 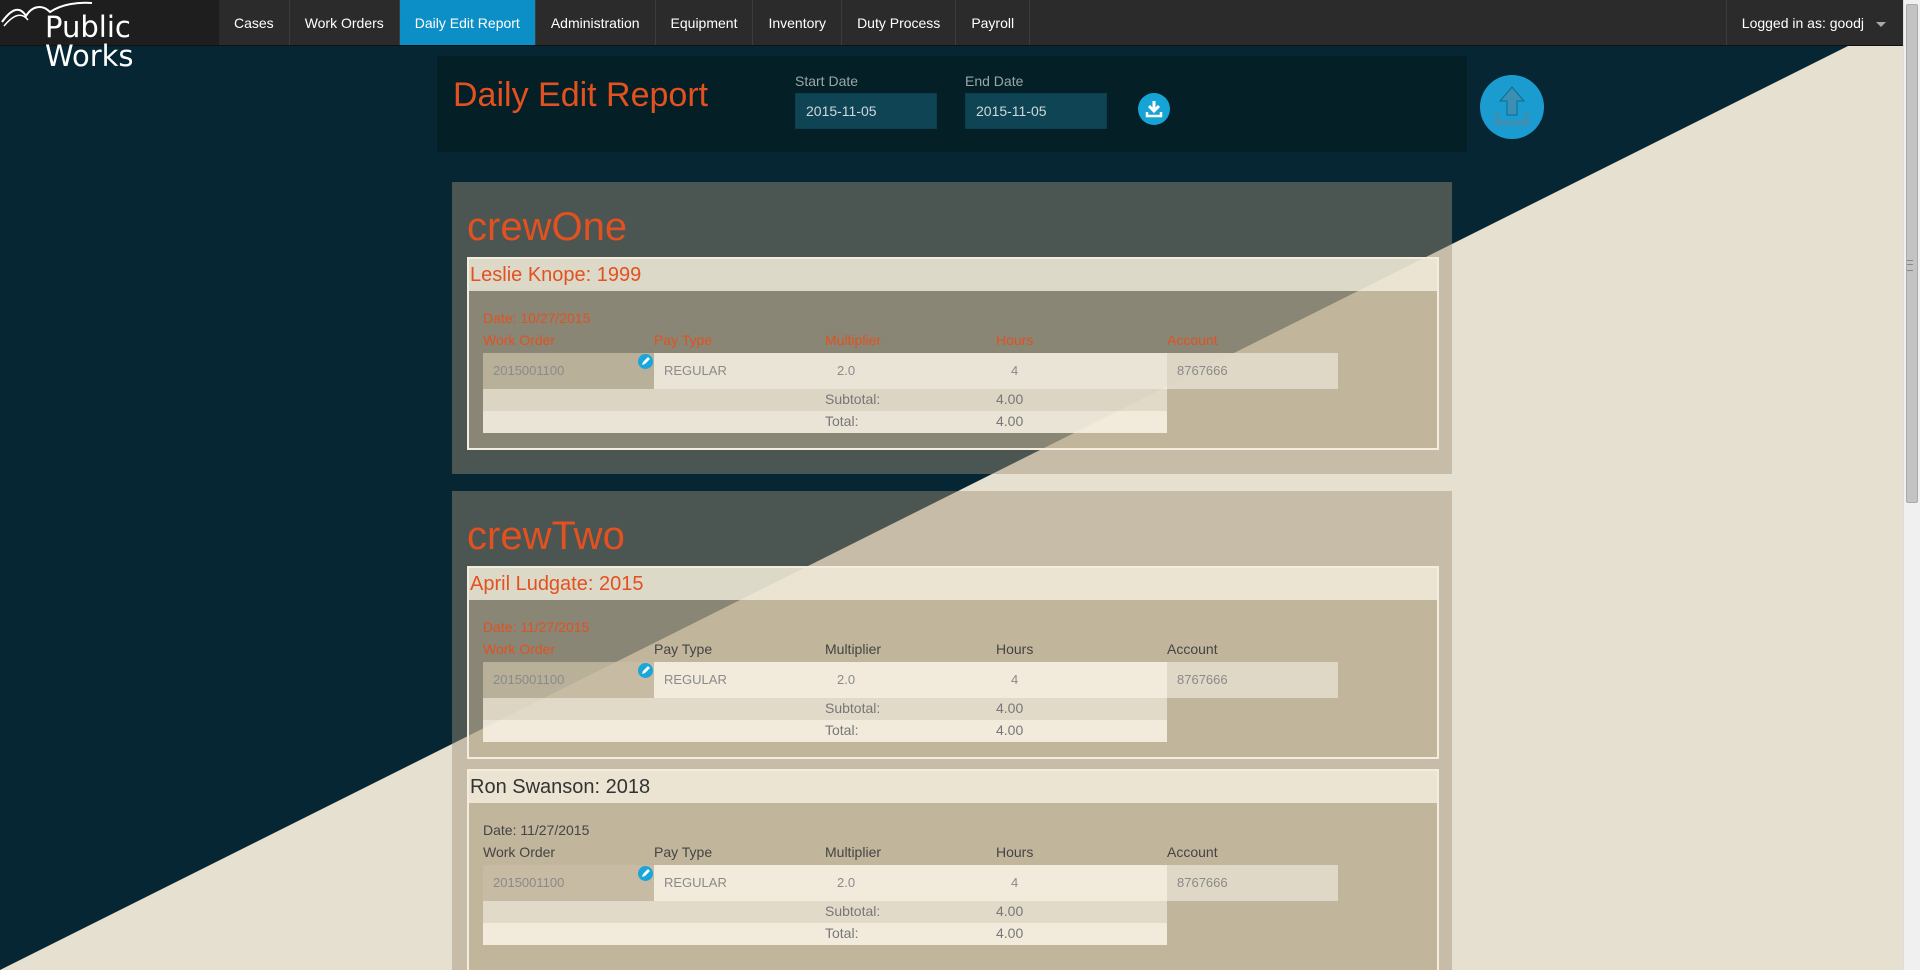 I want to click on caret-down-icon, so click(x=1881, y=24).